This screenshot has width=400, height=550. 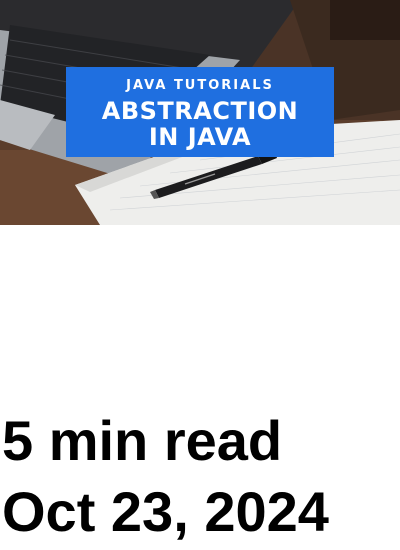 What do you see at coordinates (200, 137) in the screenshot?
I see `banner-title-line-2: IN JAVA` at bounding box center [200, 137].